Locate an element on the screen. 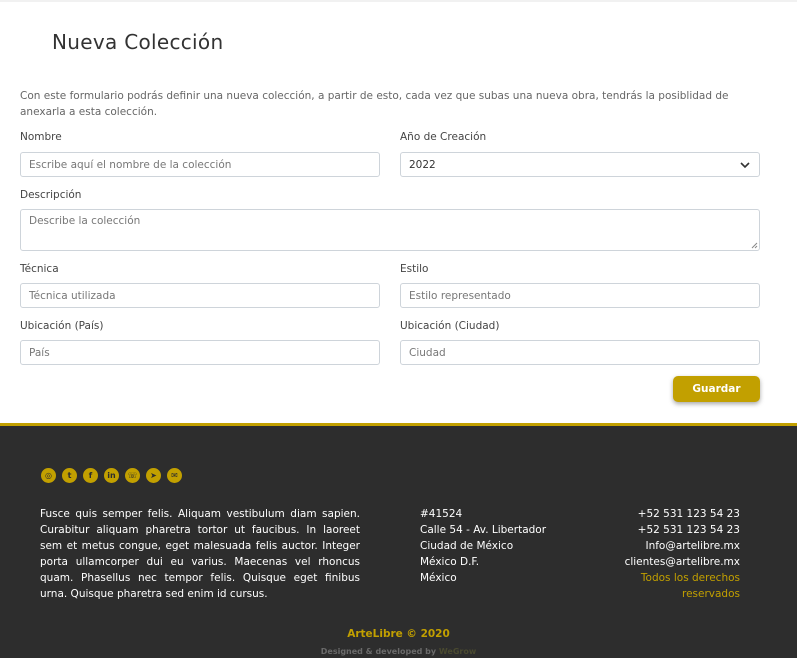 The width and height of the screenshot is (797, 658). pais-input: País is located at coordinates (200, 352).